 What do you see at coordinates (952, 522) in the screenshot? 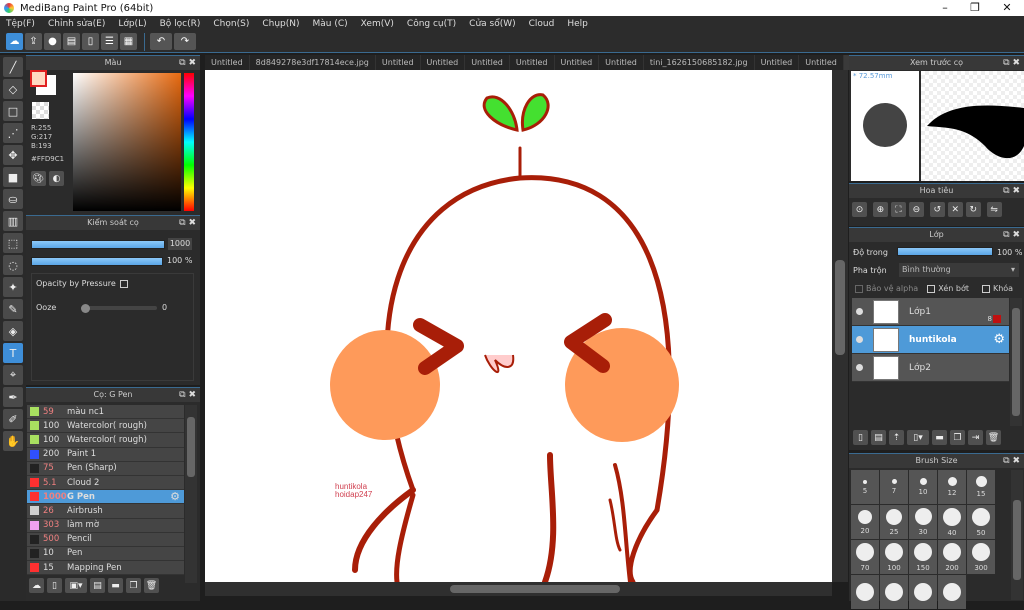
I see `brush-size-option: 40` at bounding box center [952, 522].